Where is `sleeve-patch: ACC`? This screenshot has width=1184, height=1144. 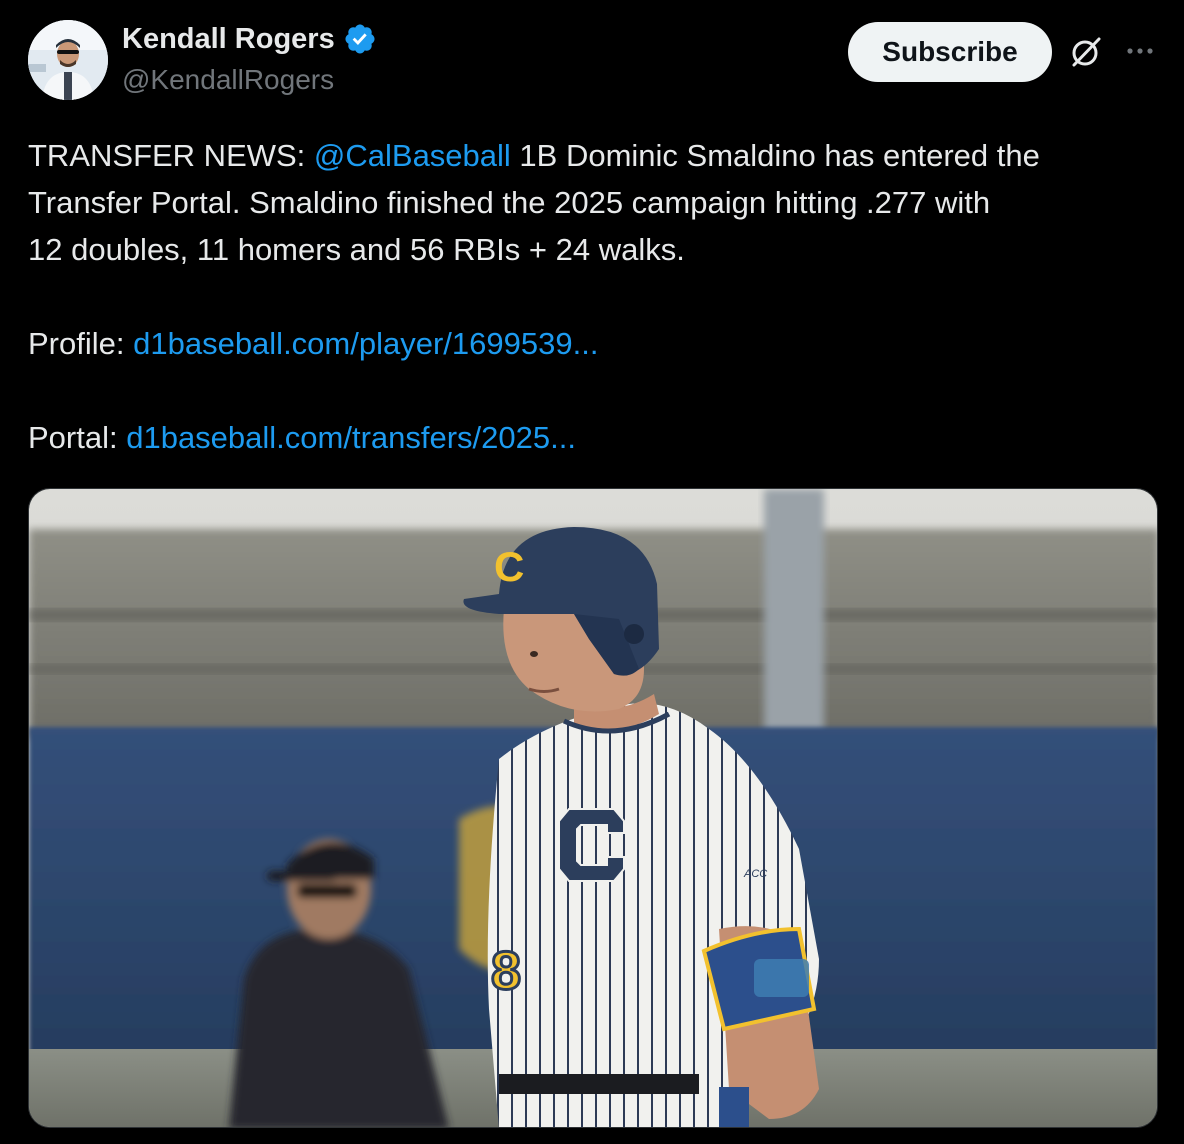 sleeve-patch: ACC is located at coordinates (755, 874).